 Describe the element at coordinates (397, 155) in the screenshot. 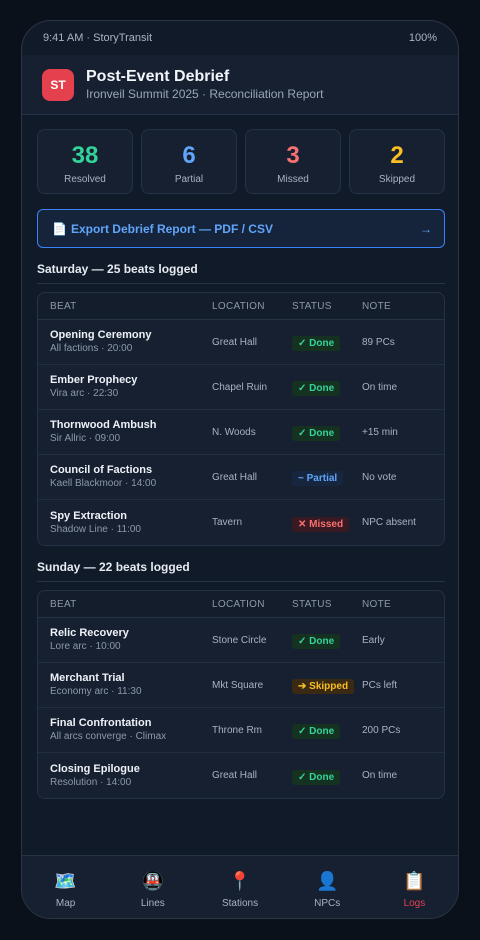

I see `stat-value: 2` at that location.